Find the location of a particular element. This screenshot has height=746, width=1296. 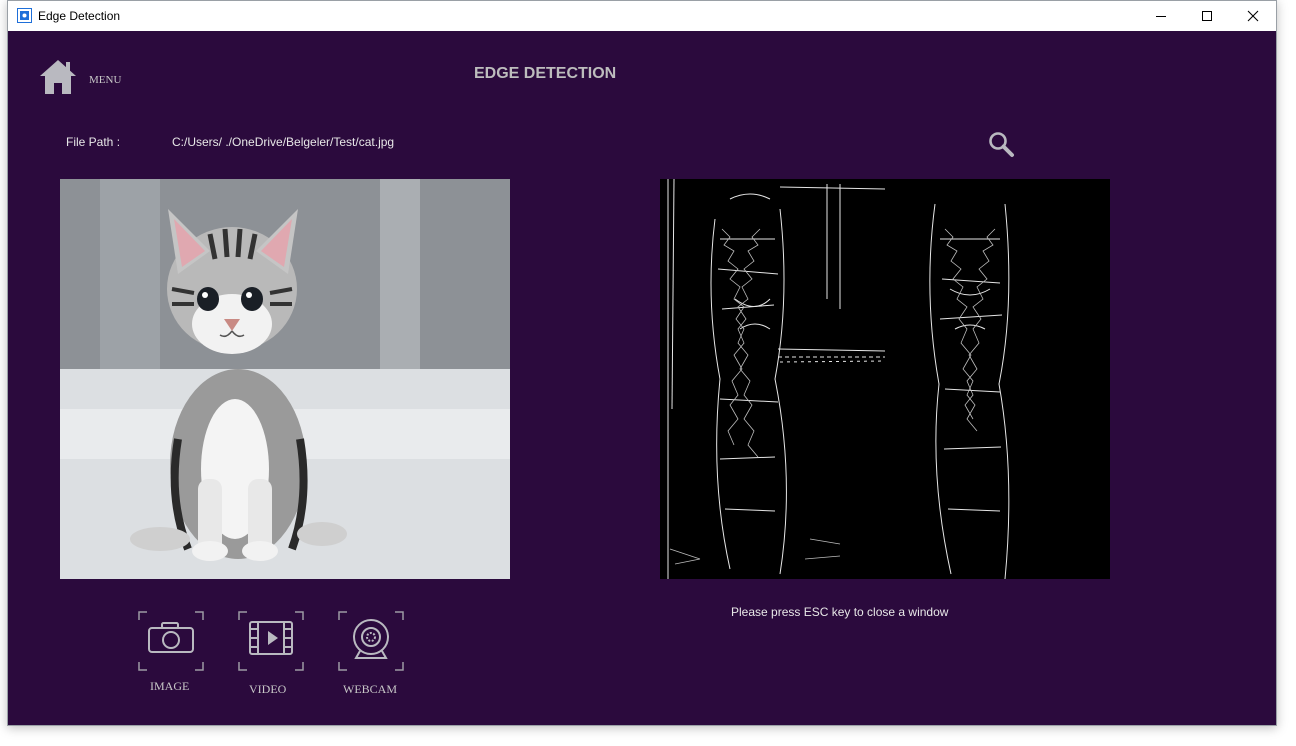

esc-hint: Please press ESC key to close a window is located at coordinates (840, 612).